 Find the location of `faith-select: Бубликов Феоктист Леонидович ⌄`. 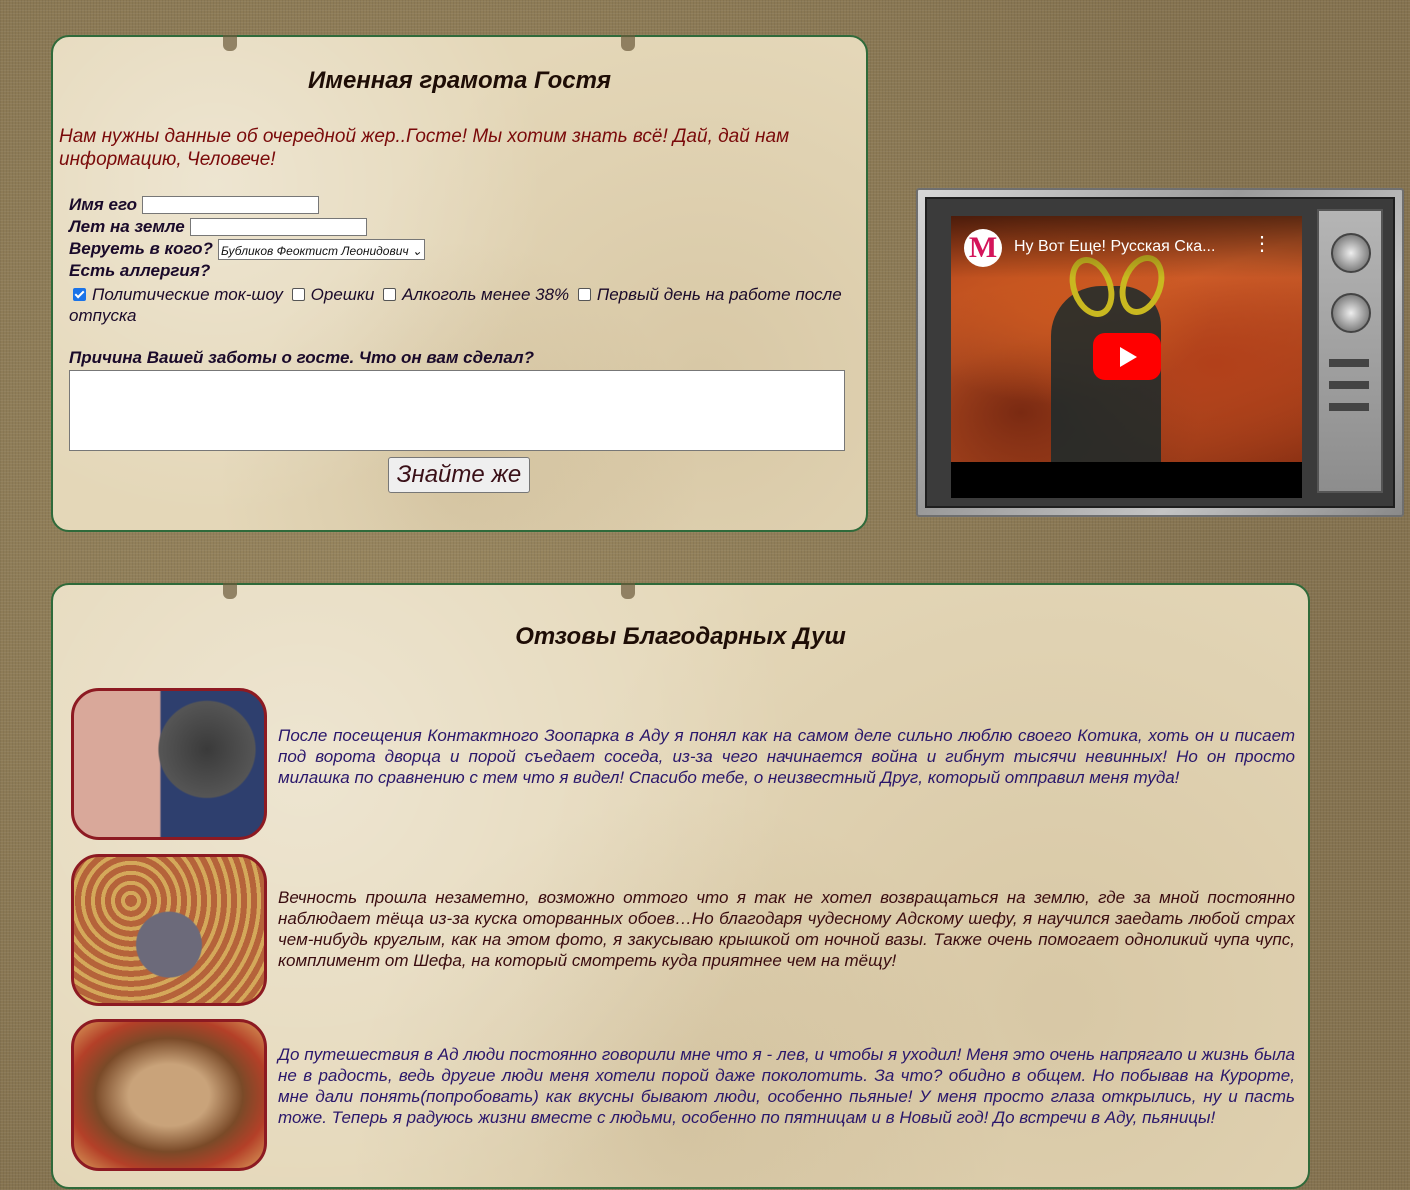

faith-select: Бубликов Феоктист Леонидович ⌄ is located at coordinates (321, 249).